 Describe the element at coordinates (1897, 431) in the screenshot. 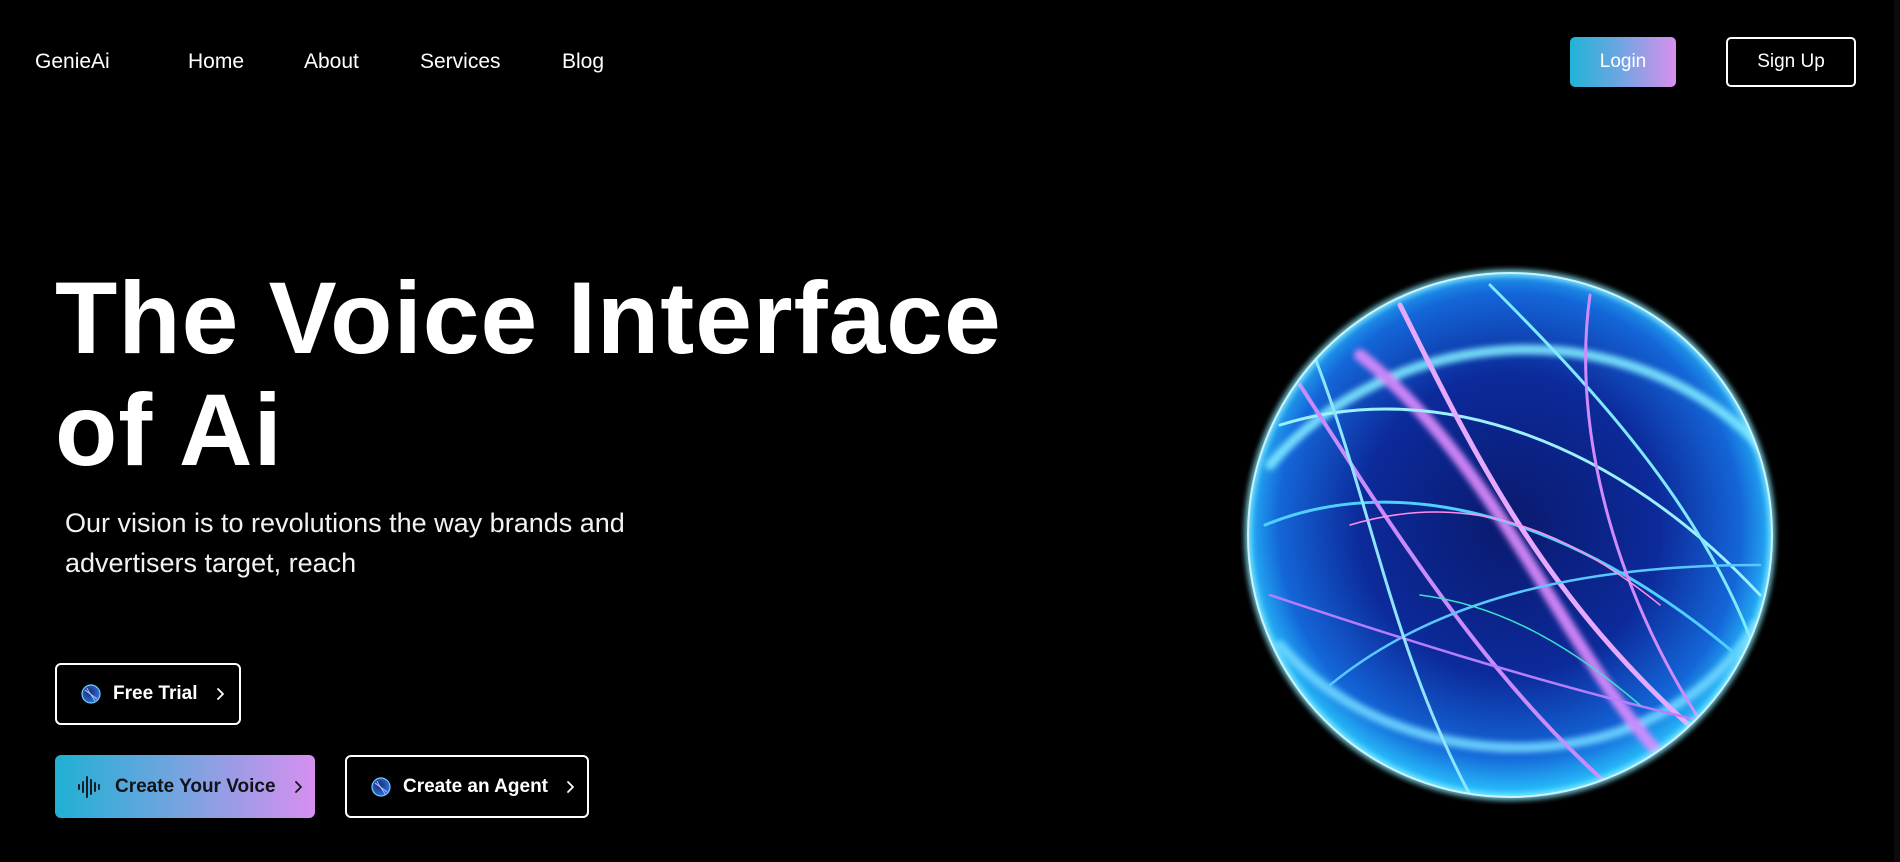

I see `page-scrollbar` at that location.